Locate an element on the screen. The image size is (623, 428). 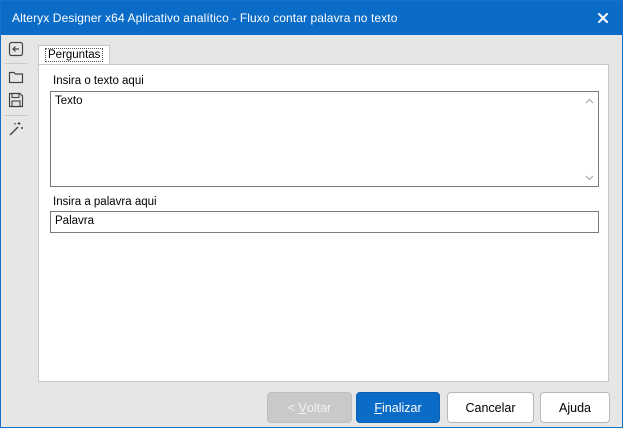
finish-button-label: inalizar is located at coordinates (402, 407).